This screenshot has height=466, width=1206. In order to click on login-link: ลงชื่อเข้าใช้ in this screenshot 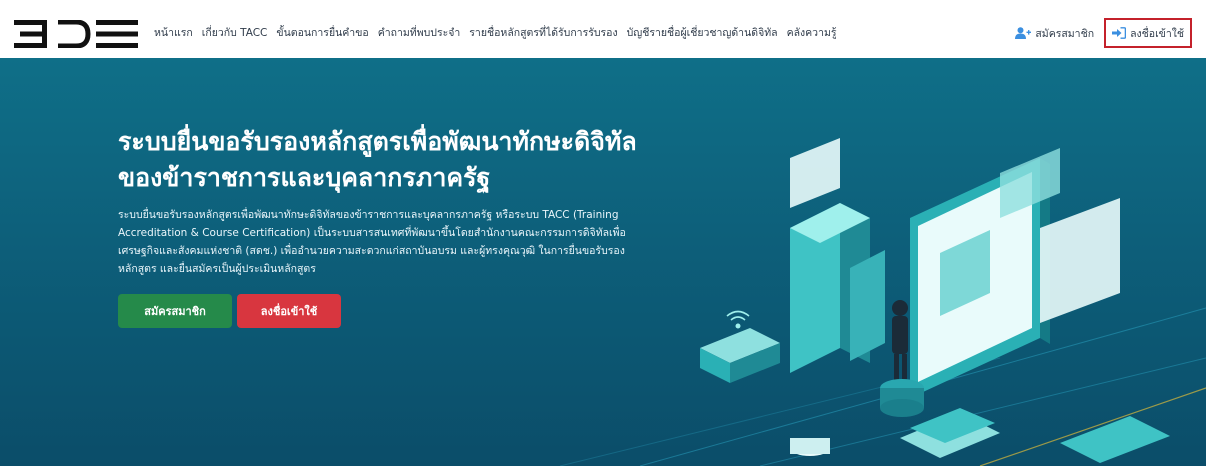, I will do `click(1148, 33)`.